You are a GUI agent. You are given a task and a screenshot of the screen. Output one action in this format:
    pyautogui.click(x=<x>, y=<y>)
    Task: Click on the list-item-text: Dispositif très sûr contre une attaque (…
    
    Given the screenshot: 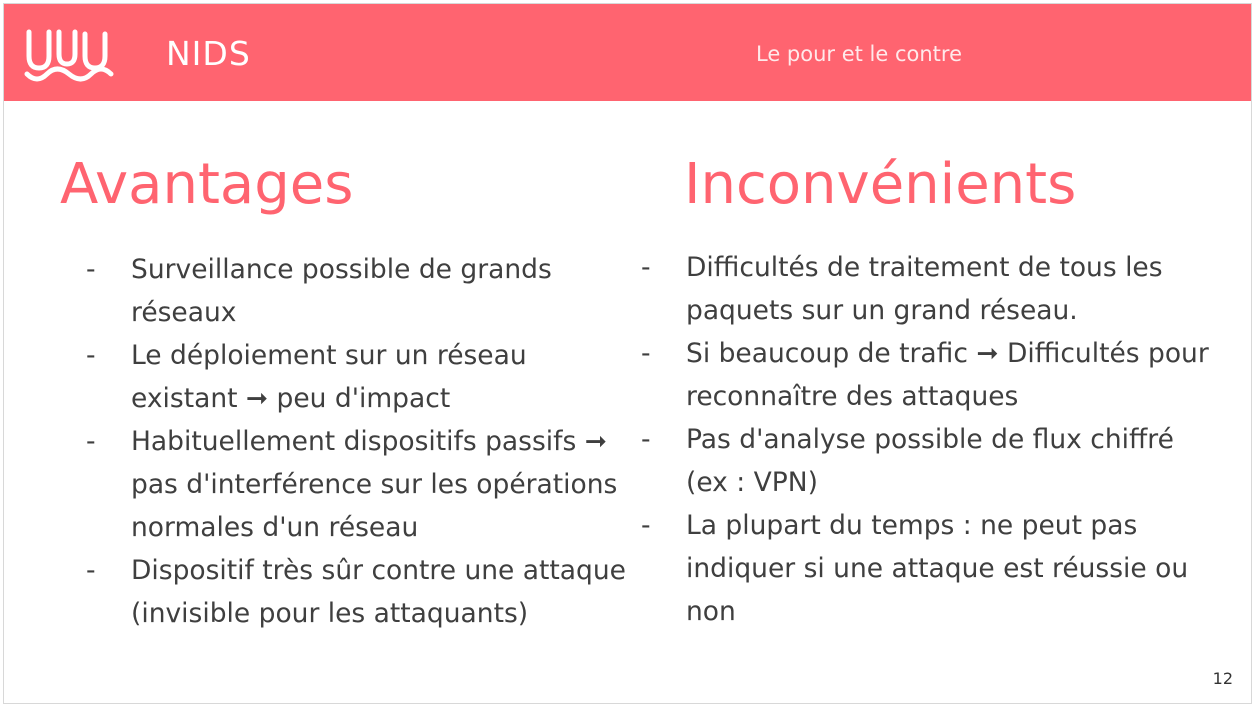 What is the action you would take?
    pyautogui.click(x=378, y=592)
    